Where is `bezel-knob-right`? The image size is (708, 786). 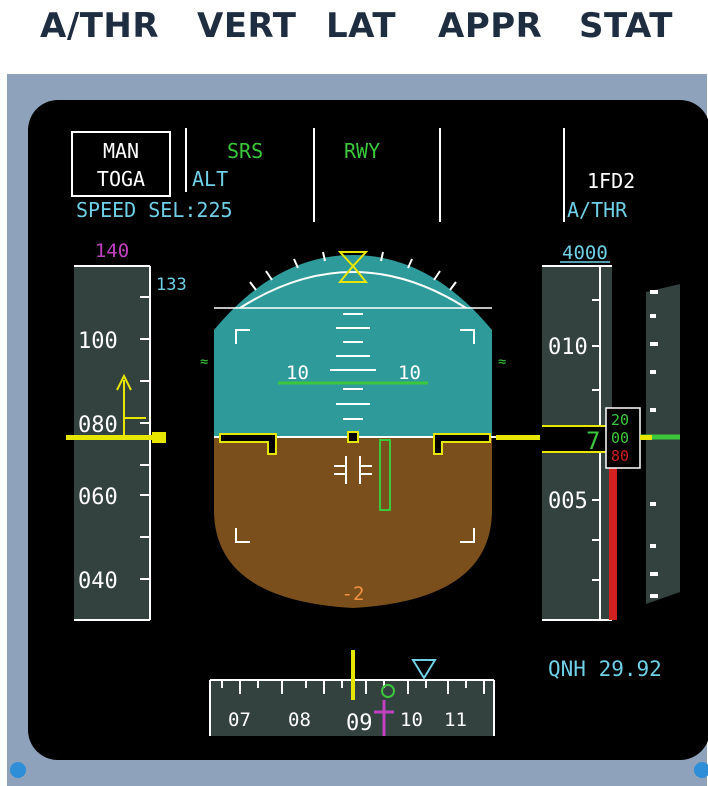
bezel-knob-right is located at coordinates (701, 770).